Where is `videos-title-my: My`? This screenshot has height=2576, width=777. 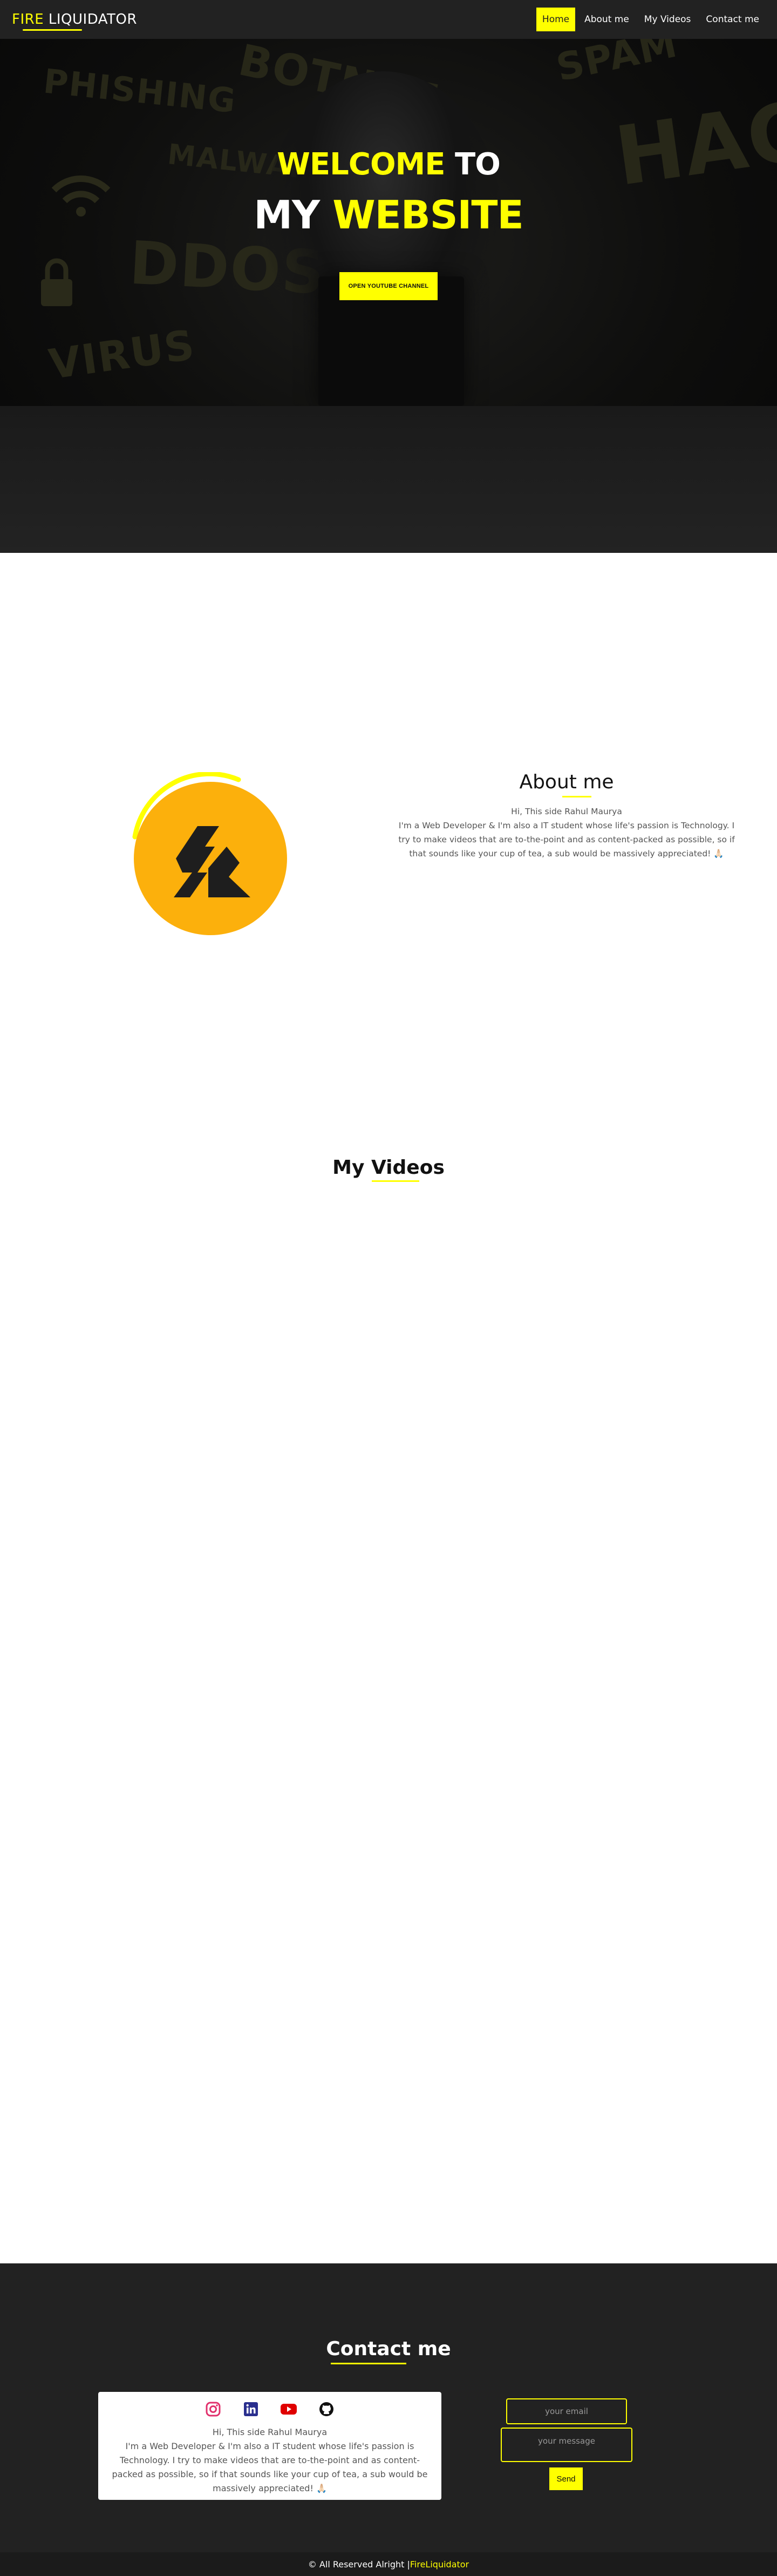 videos-title-my: My is located at coordinates (351, 1168).